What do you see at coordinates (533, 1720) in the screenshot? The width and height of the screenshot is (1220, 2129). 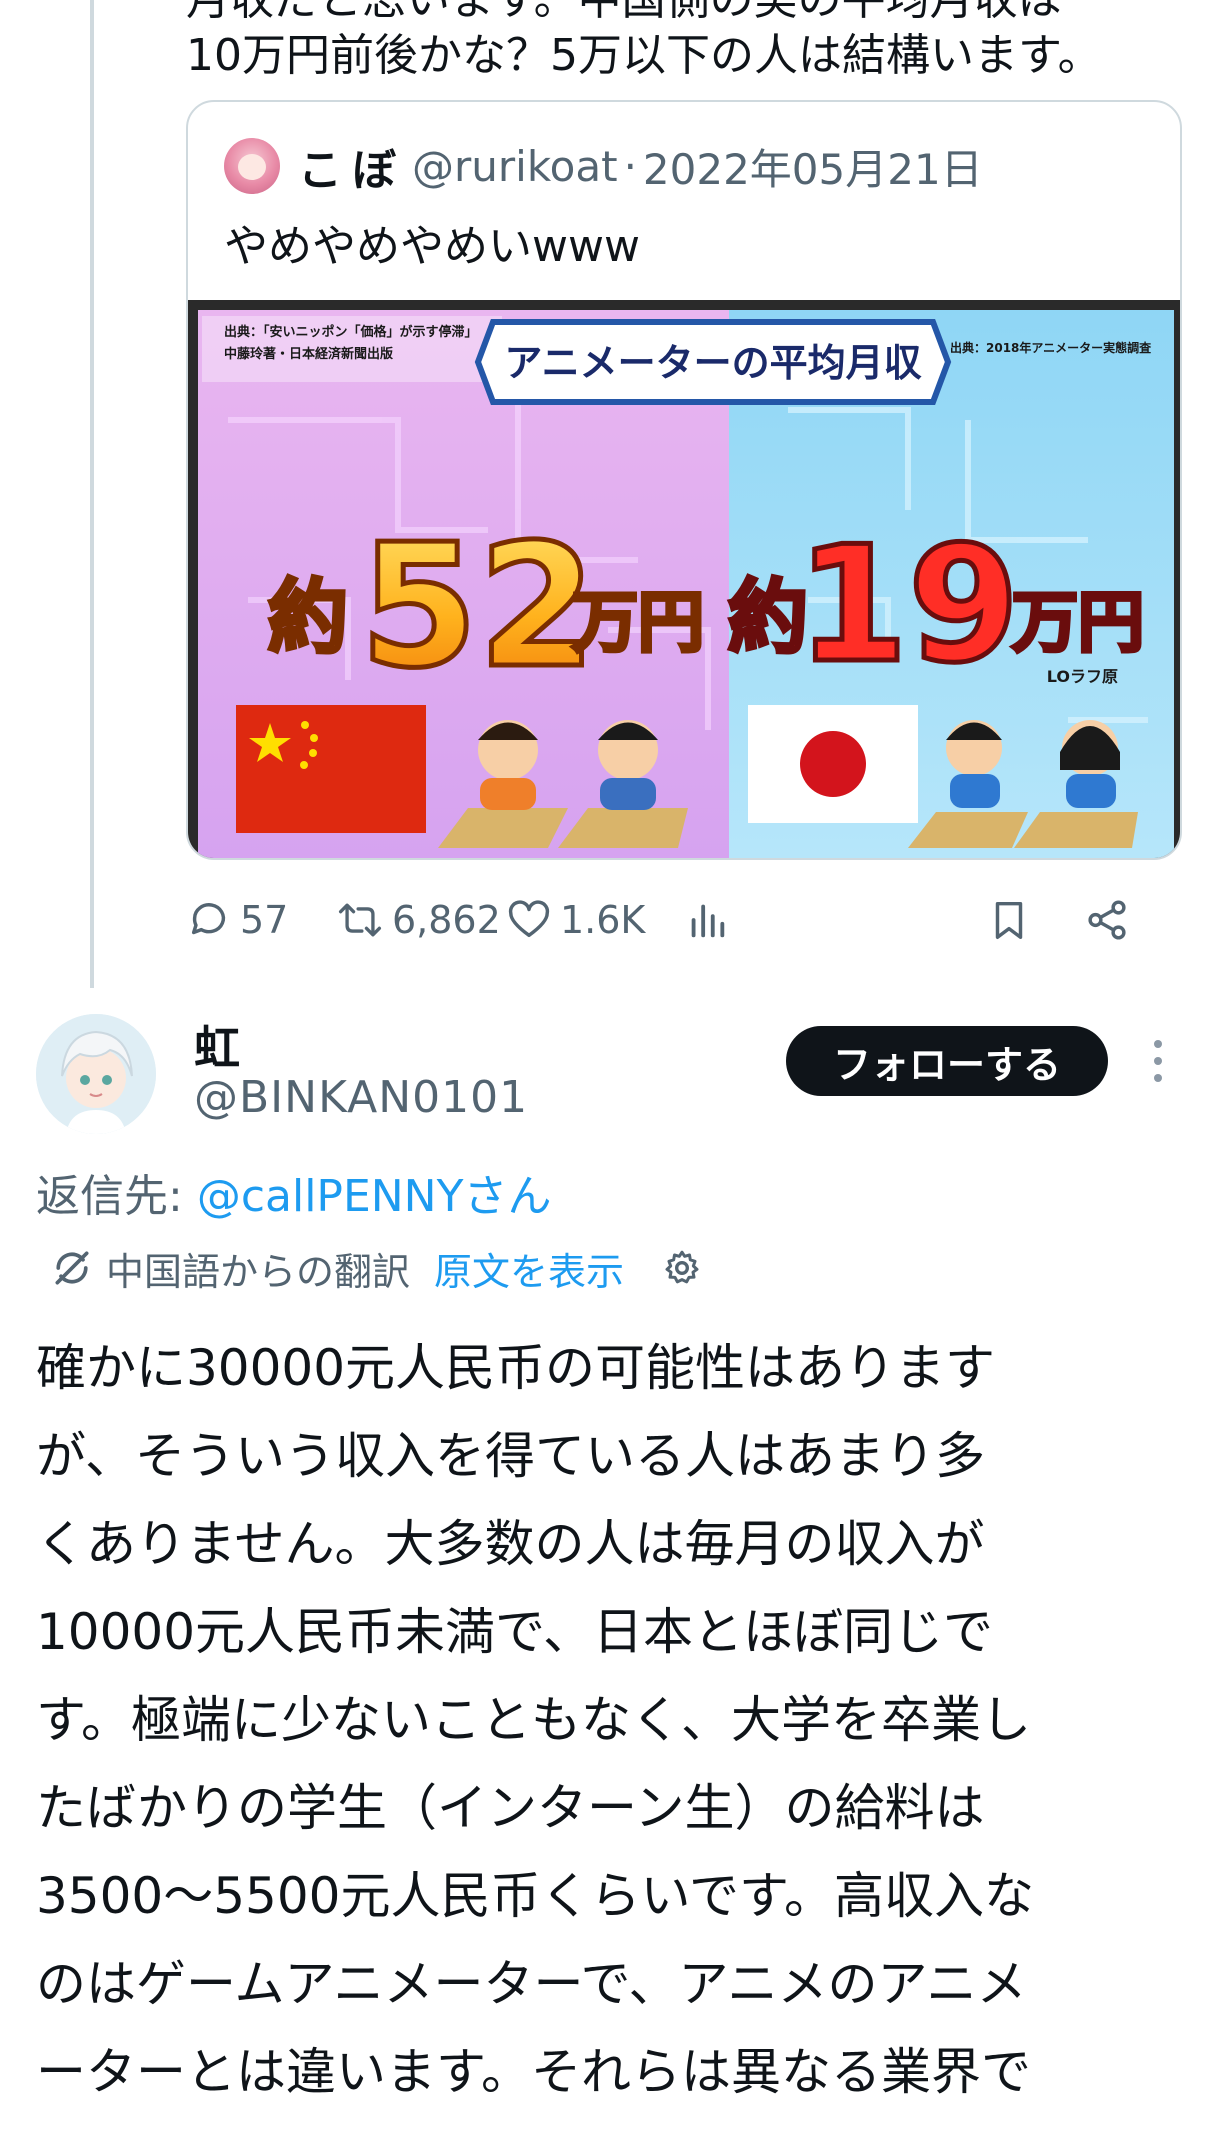 I see `reply-body-line: す。極端に少ないこともなく、大学を卒業し` at bounding box center [533, 1720].